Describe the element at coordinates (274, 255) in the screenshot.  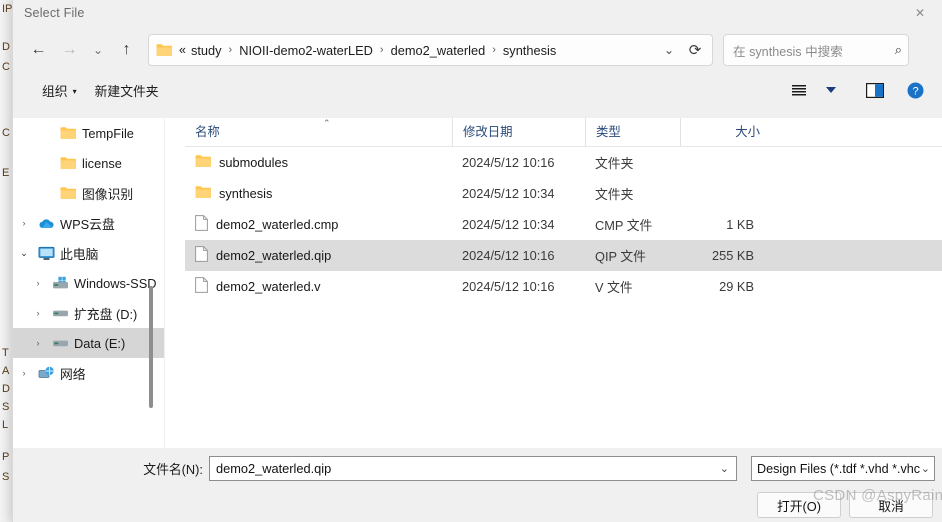
I see `file-name-label: demo2_waterled.qip` at that location.